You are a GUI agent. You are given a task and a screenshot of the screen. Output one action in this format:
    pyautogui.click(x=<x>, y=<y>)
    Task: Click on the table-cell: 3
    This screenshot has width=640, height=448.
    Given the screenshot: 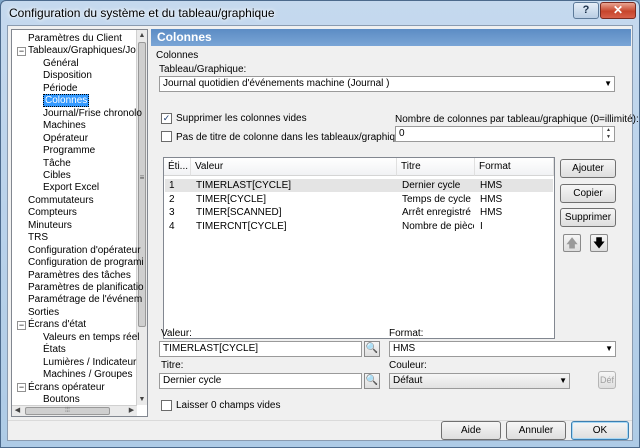 What is the action you would take?
    pyautogui.click(x=172, y=212)
    